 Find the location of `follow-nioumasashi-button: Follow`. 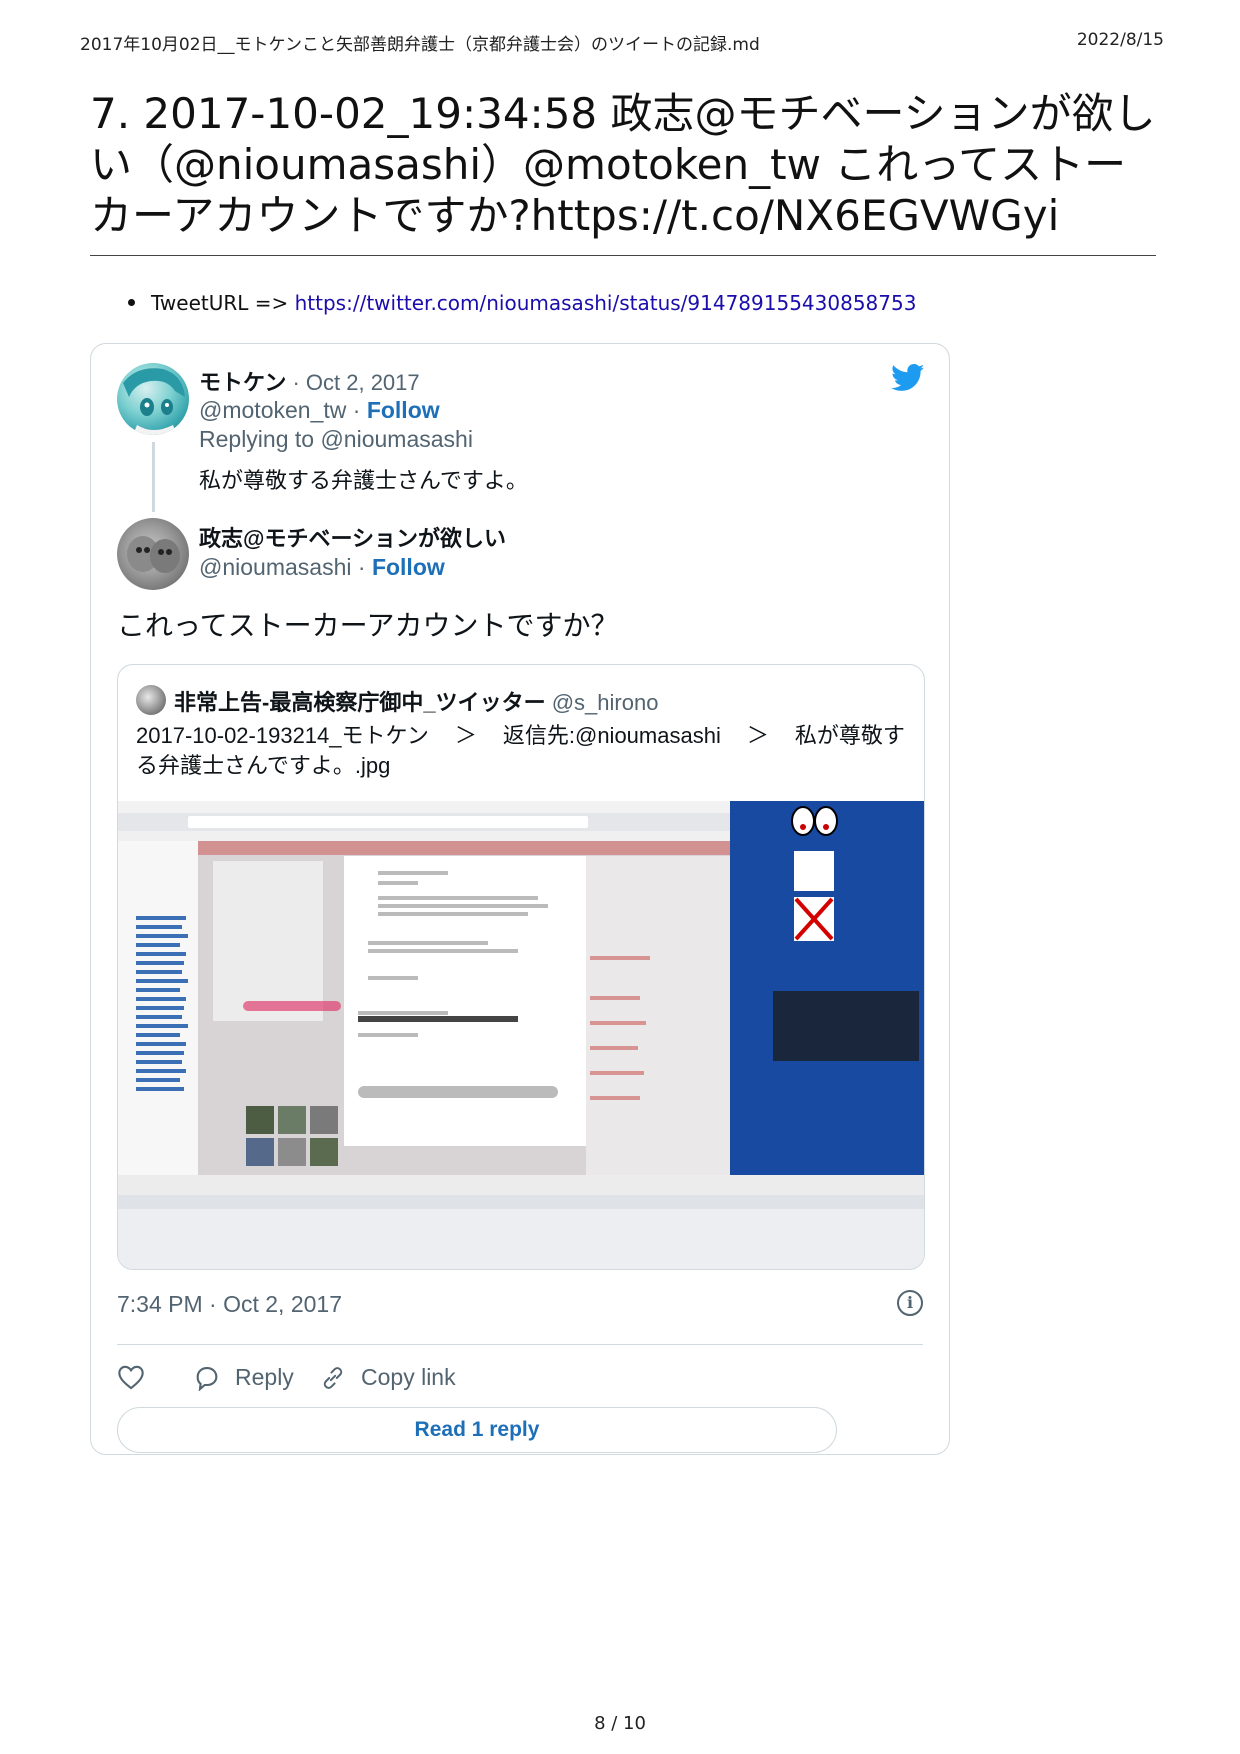

follow-nioumasashi-button: Follow is located at coordinates (408, 567).